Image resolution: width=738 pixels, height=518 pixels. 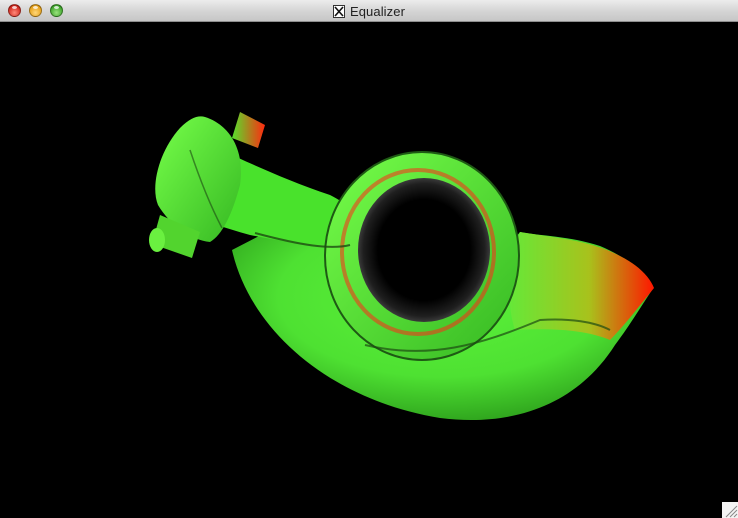 What do you see at coordinates (248, 130) in the screenshot?
I see `top-pin` at bounding box center [248, 130].